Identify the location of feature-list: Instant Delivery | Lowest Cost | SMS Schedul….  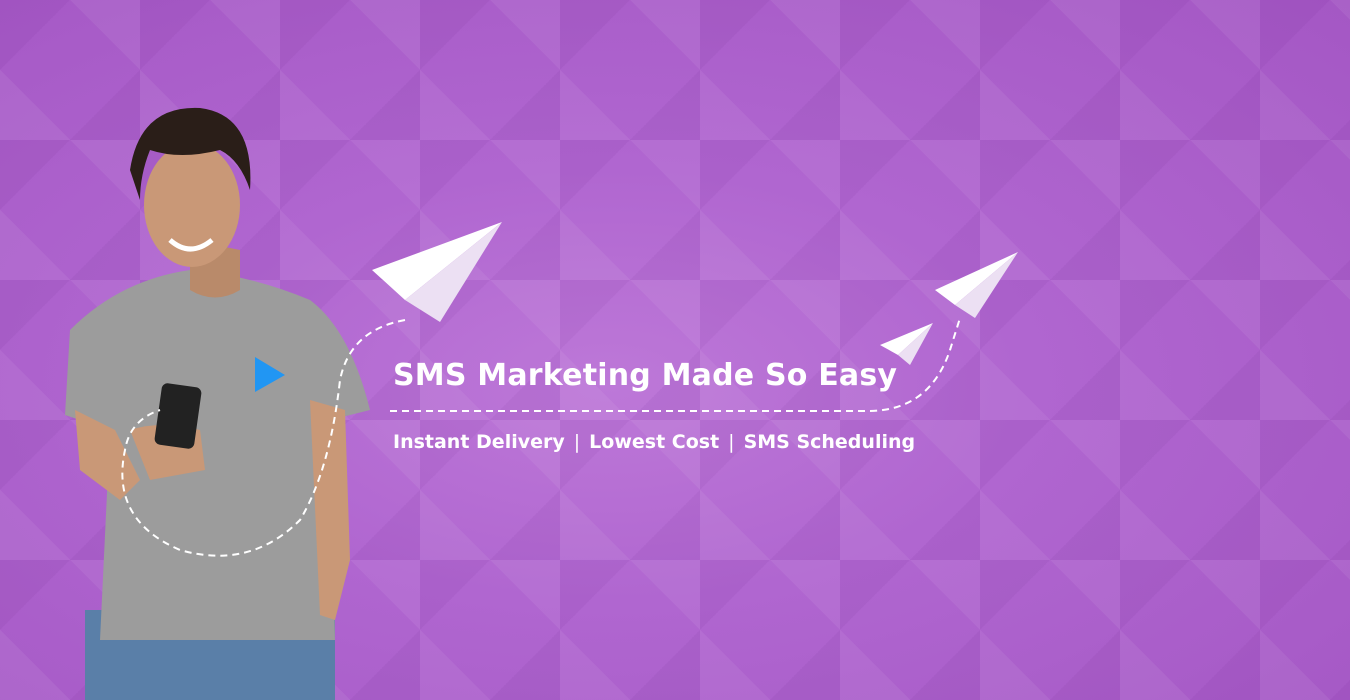
(654, 442).